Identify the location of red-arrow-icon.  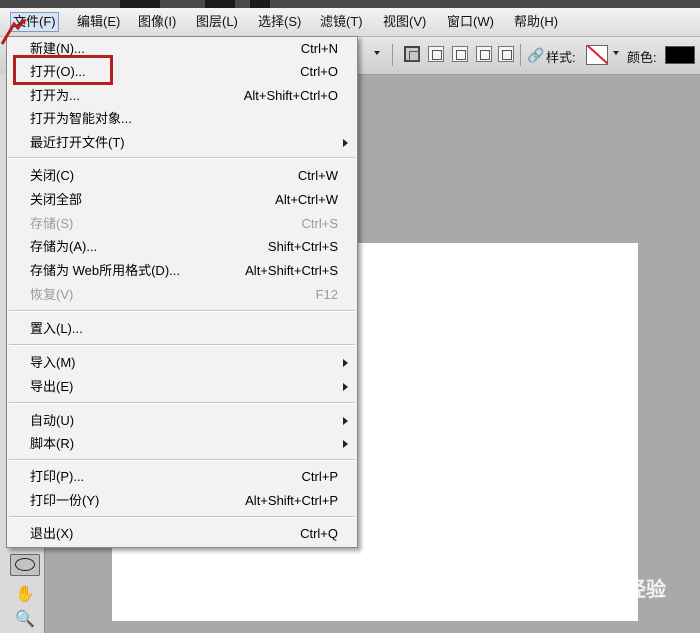
(13, 32).